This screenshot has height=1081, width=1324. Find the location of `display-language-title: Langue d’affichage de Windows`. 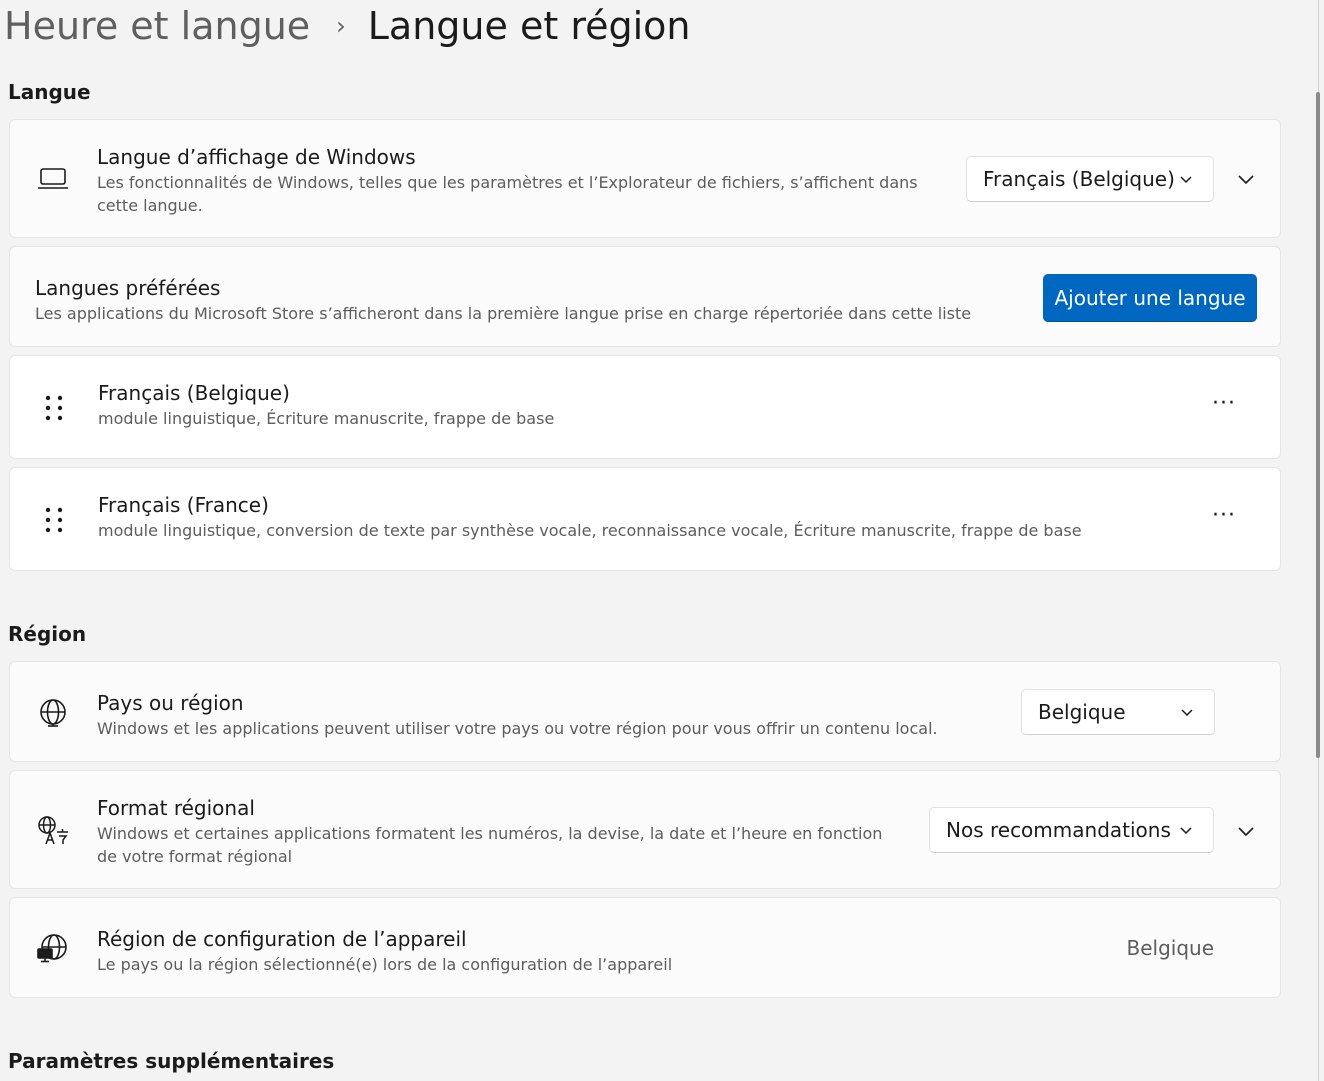

display-language-title: Langue d’affichage de Windows is located at coordinates (256, 157).